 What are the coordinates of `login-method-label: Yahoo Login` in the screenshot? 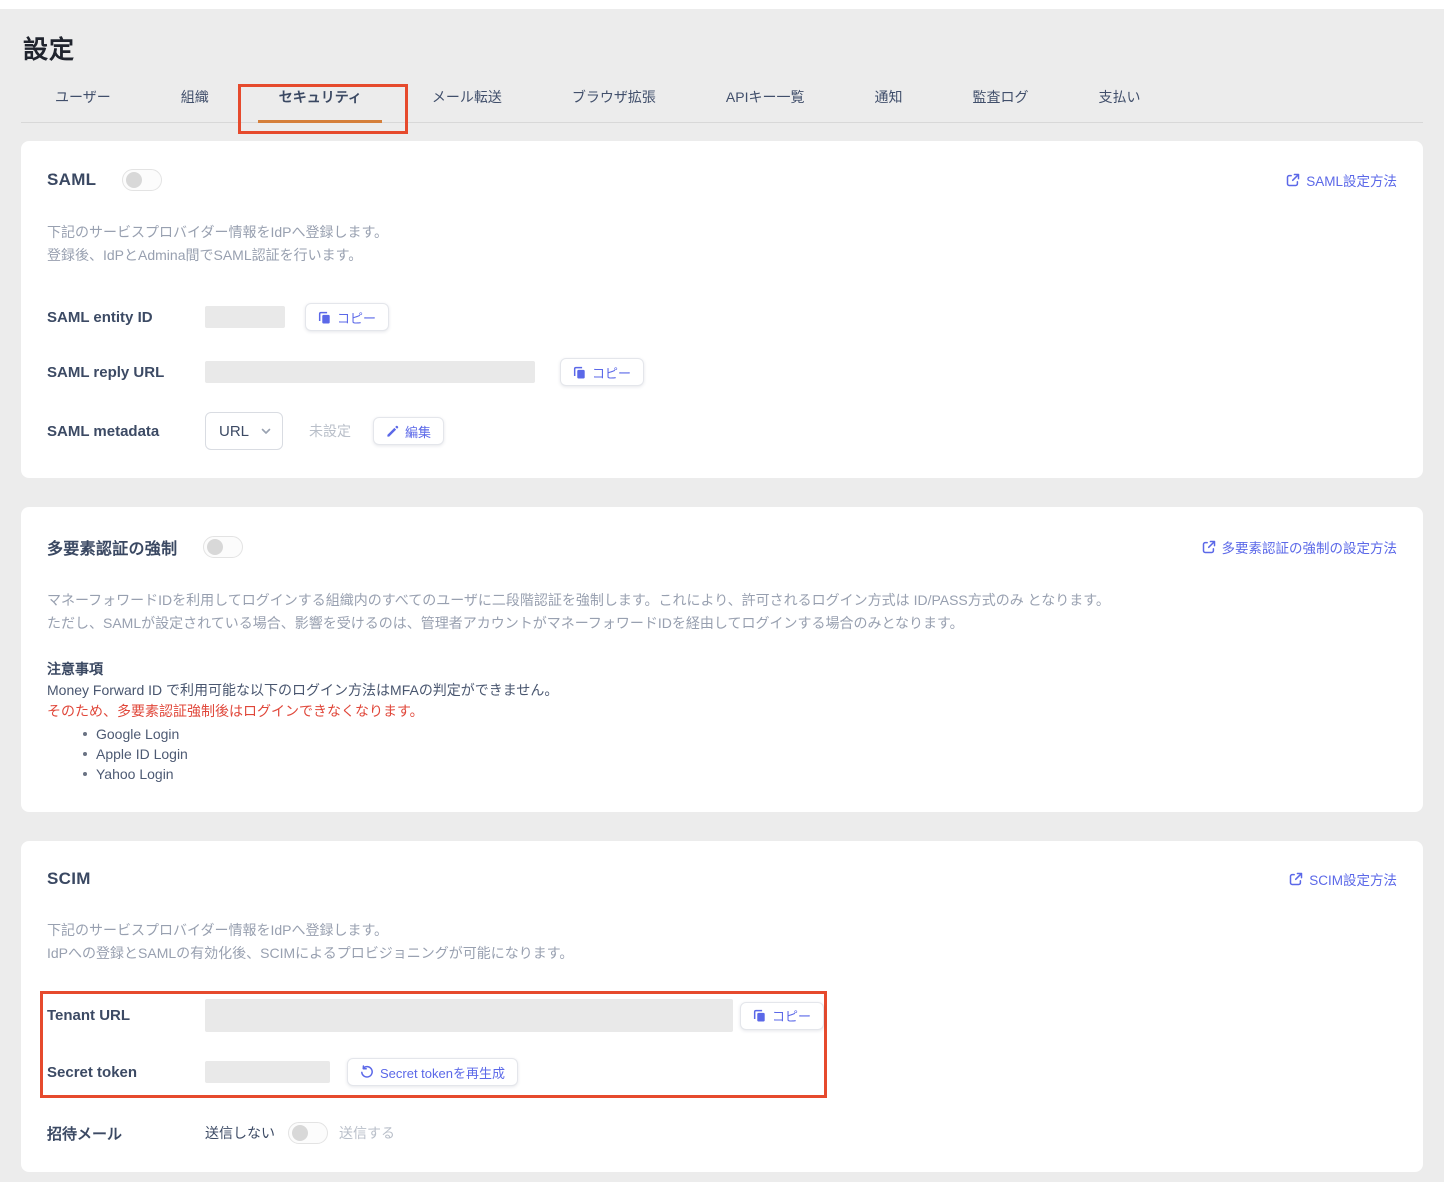 It's located at (135, 774).